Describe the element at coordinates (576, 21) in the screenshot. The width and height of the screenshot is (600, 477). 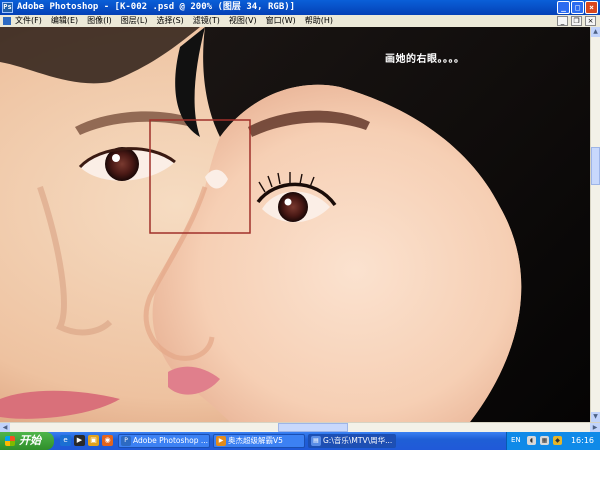
I see `doc-restore-button: ❐` at that location.